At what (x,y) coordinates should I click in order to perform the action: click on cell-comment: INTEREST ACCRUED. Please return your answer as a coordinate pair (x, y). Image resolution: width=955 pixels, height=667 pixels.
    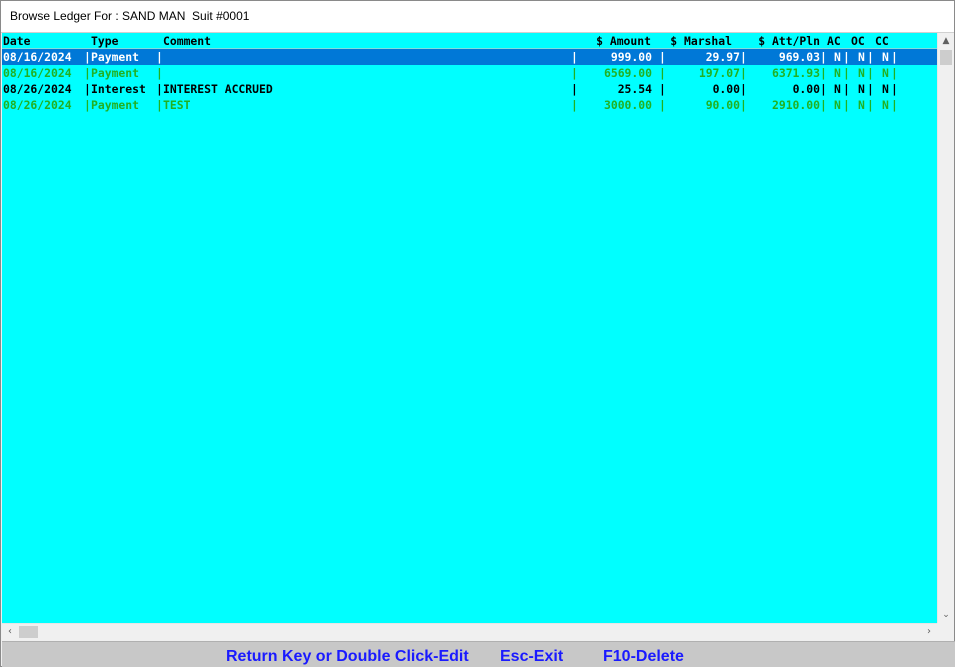
    Looking at the image, I should click on (218, 89).